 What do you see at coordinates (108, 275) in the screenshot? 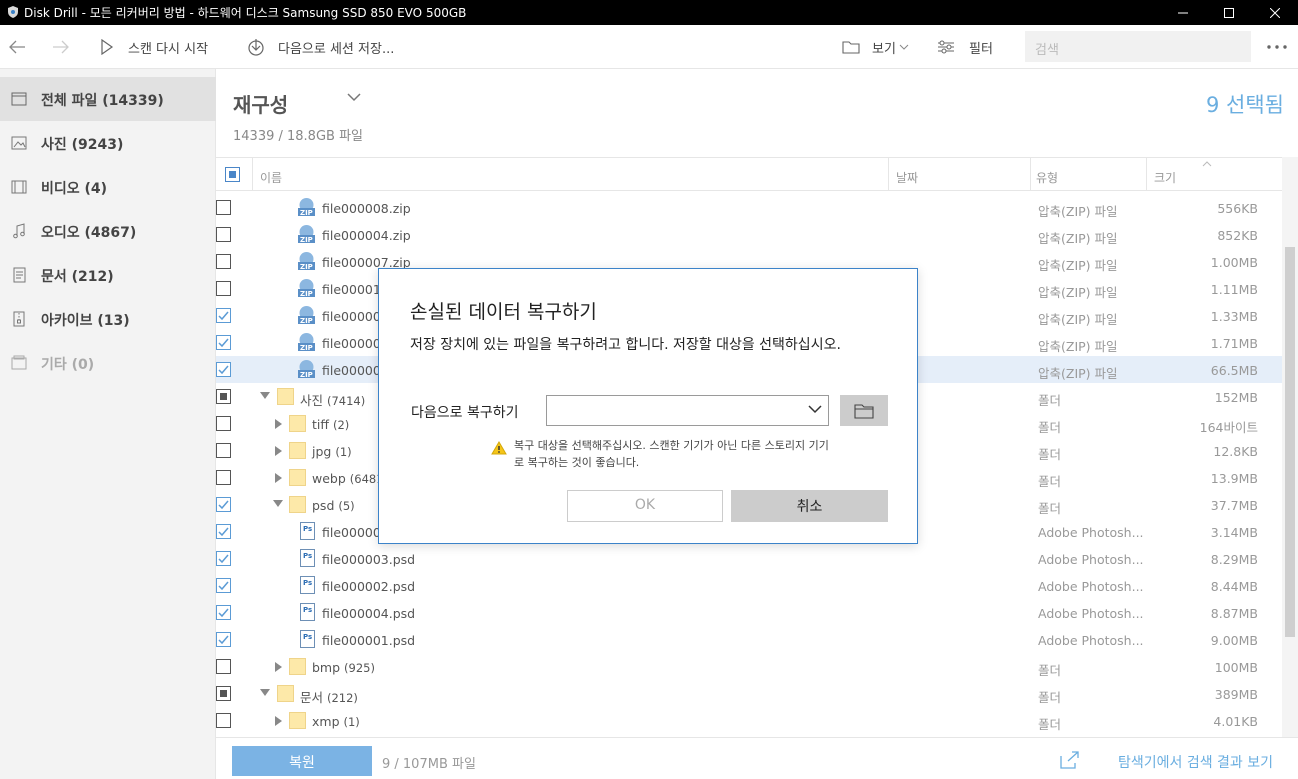
I see `sidebar-item-documents: 문서 (212)` at bounding box center [108, 275].